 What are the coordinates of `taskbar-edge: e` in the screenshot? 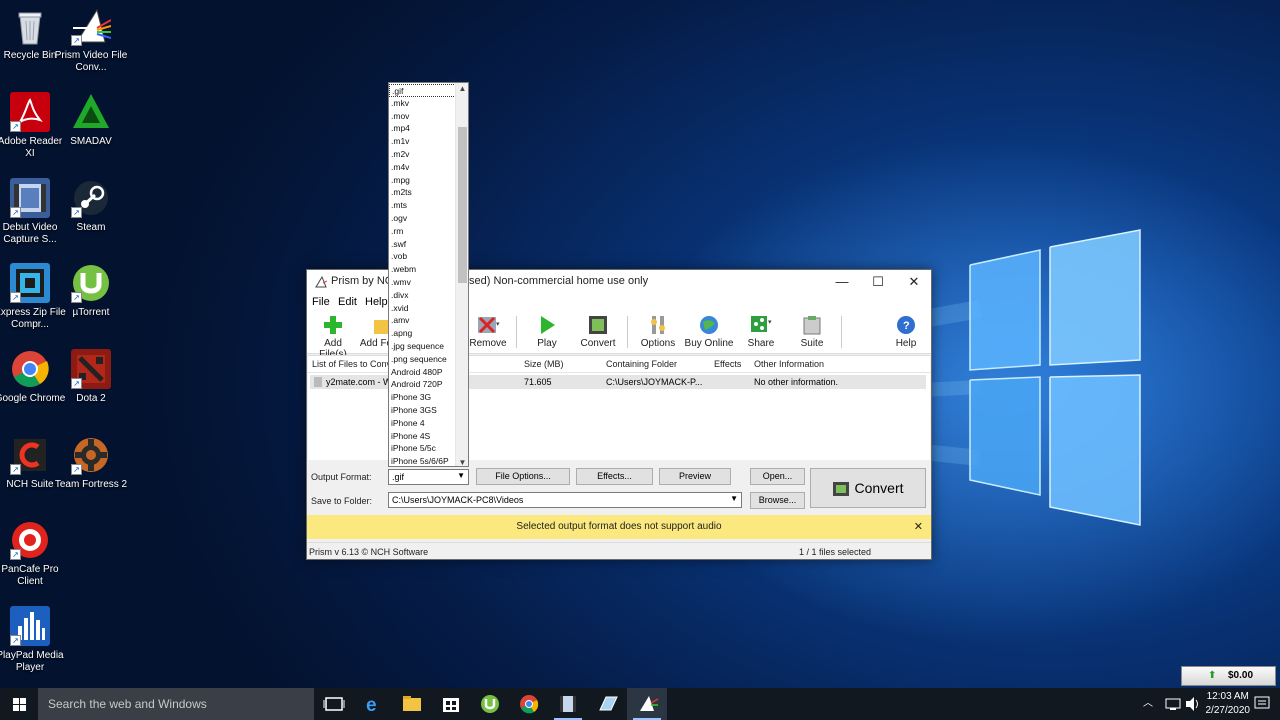 It's located at (374, 704).